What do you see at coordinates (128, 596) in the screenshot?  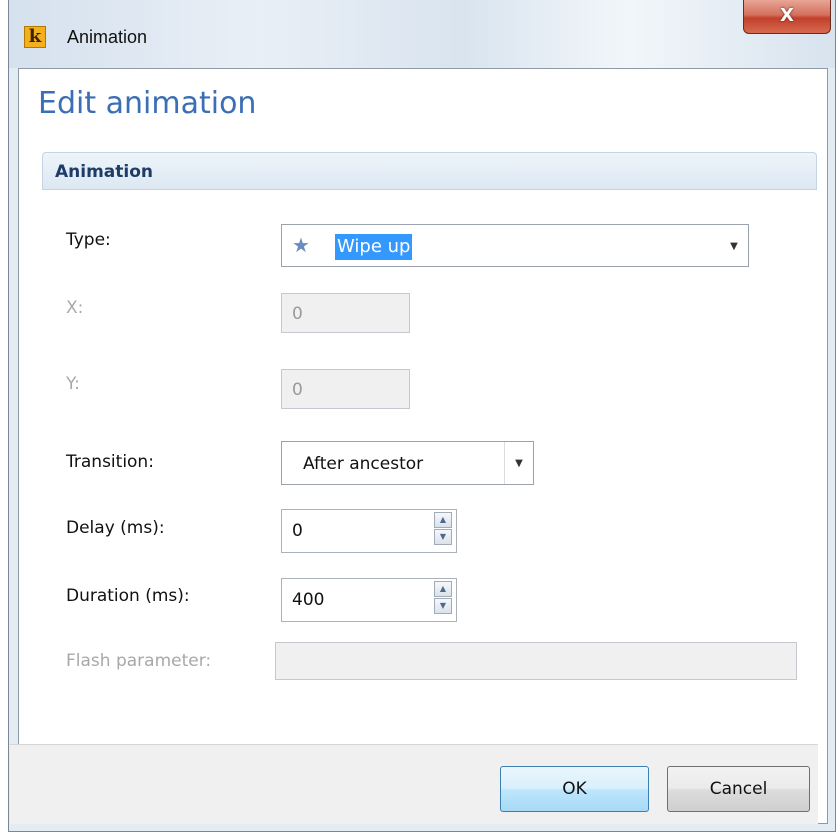 I see `duration-label: Duration (ms):` at bounding box center [128, 596].